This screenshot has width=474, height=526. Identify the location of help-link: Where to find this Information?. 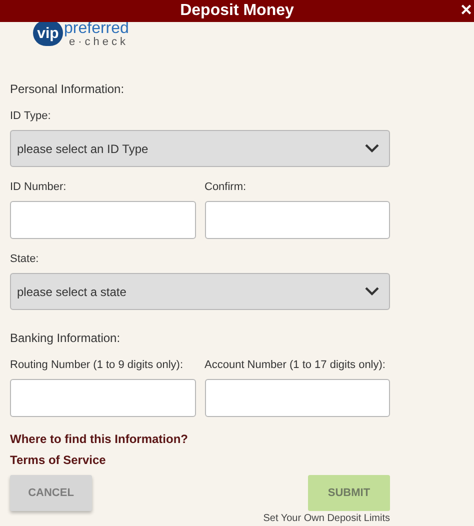
(200, 439).